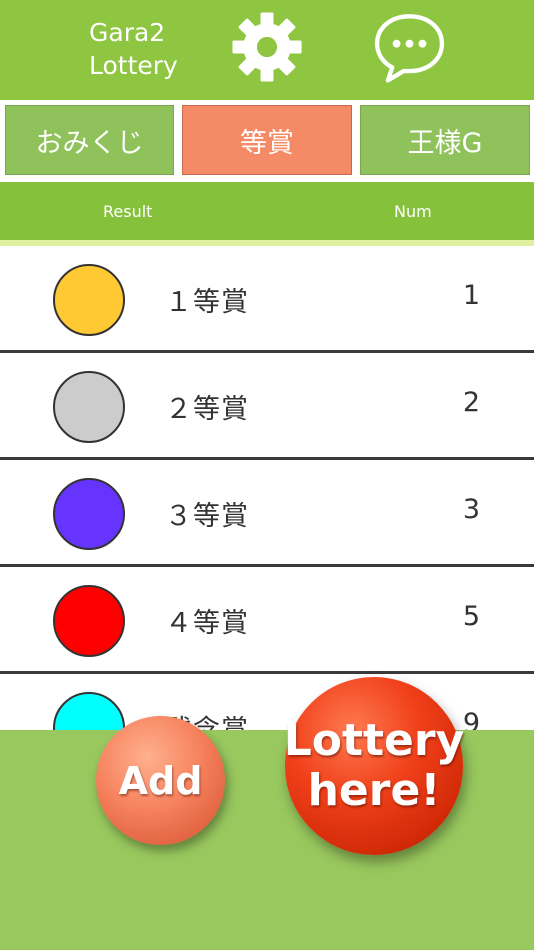  Describe the element at coordinates (267, 406) in the screenshot. I see `list-item: ２等賞 2` at that location.